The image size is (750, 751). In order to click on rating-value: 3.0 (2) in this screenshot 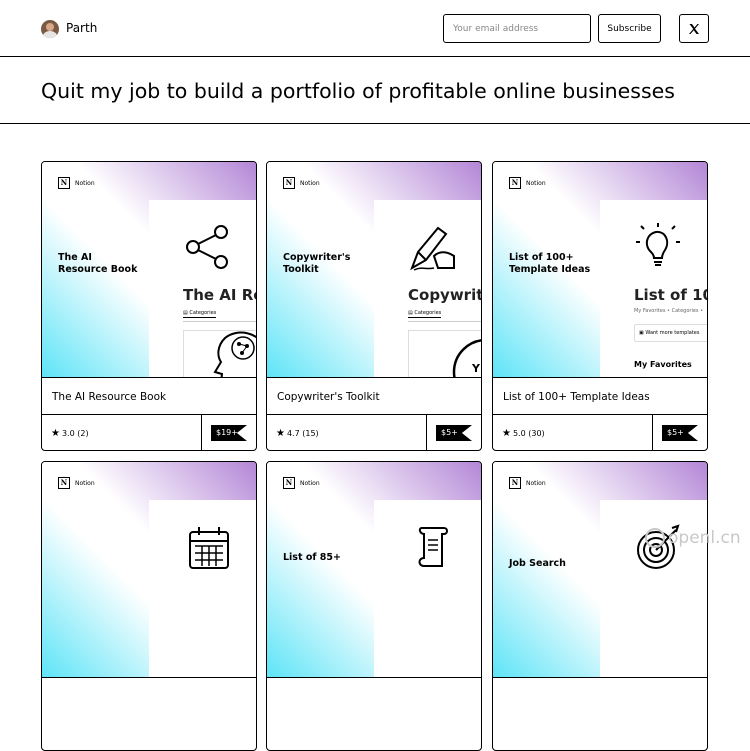, I will do `click(75, 433)`.